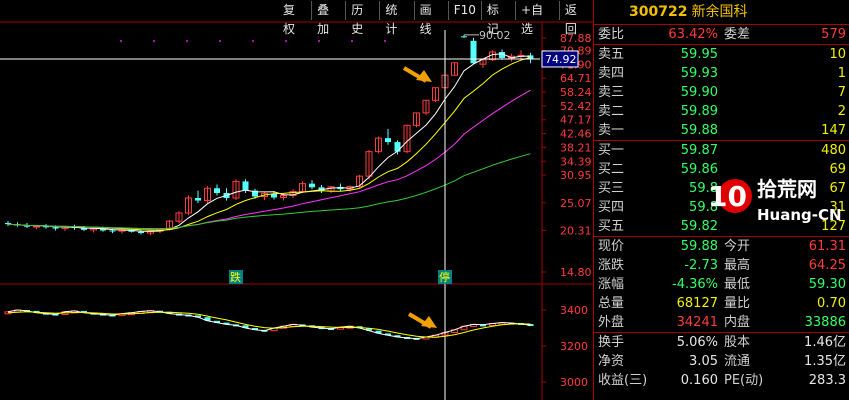 This screenshot has height=400, width=849. Describe the element at coordinates (721, 380) in the screenshot. I see `stat-row: 收益(三) 0.160 PE(动) 283.3` at that location.